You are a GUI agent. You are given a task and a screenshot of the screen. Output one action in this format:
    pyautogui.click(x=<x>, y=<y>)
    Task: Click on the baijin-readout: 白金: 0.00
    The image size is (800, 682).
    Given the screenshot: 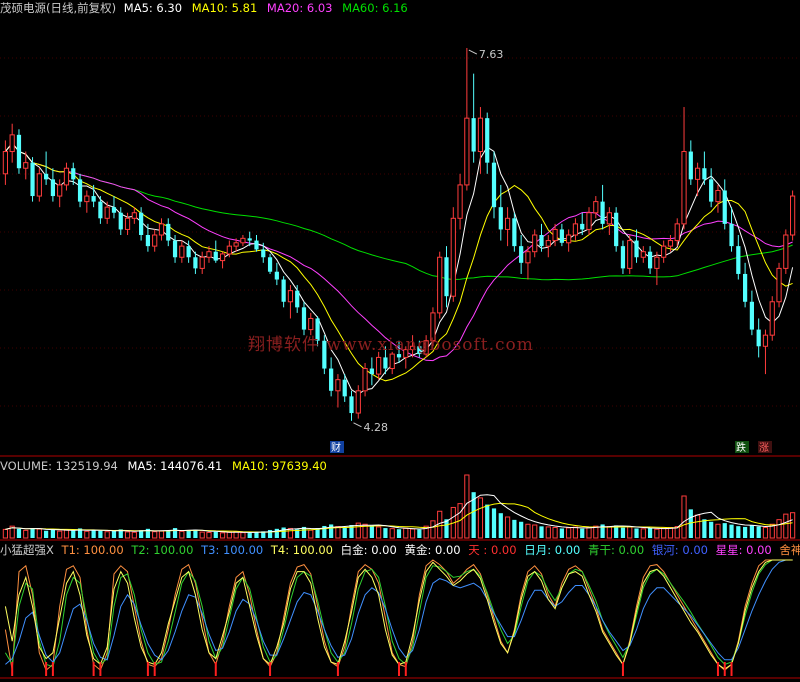 What is the action you would take?
    pyautogui.click(x=368, y=550)
    